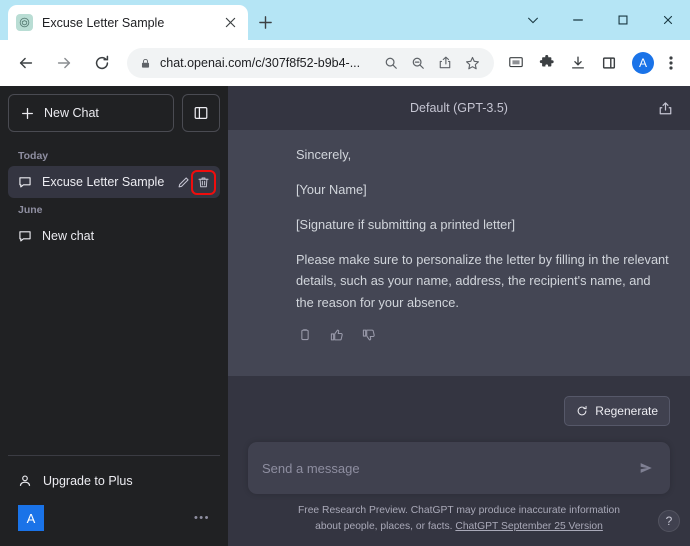 The height and width of the screenshot is (546, 690). Describe the element at coordinates (304, 335) in the screenshot. I see `copy-icon` at that location.